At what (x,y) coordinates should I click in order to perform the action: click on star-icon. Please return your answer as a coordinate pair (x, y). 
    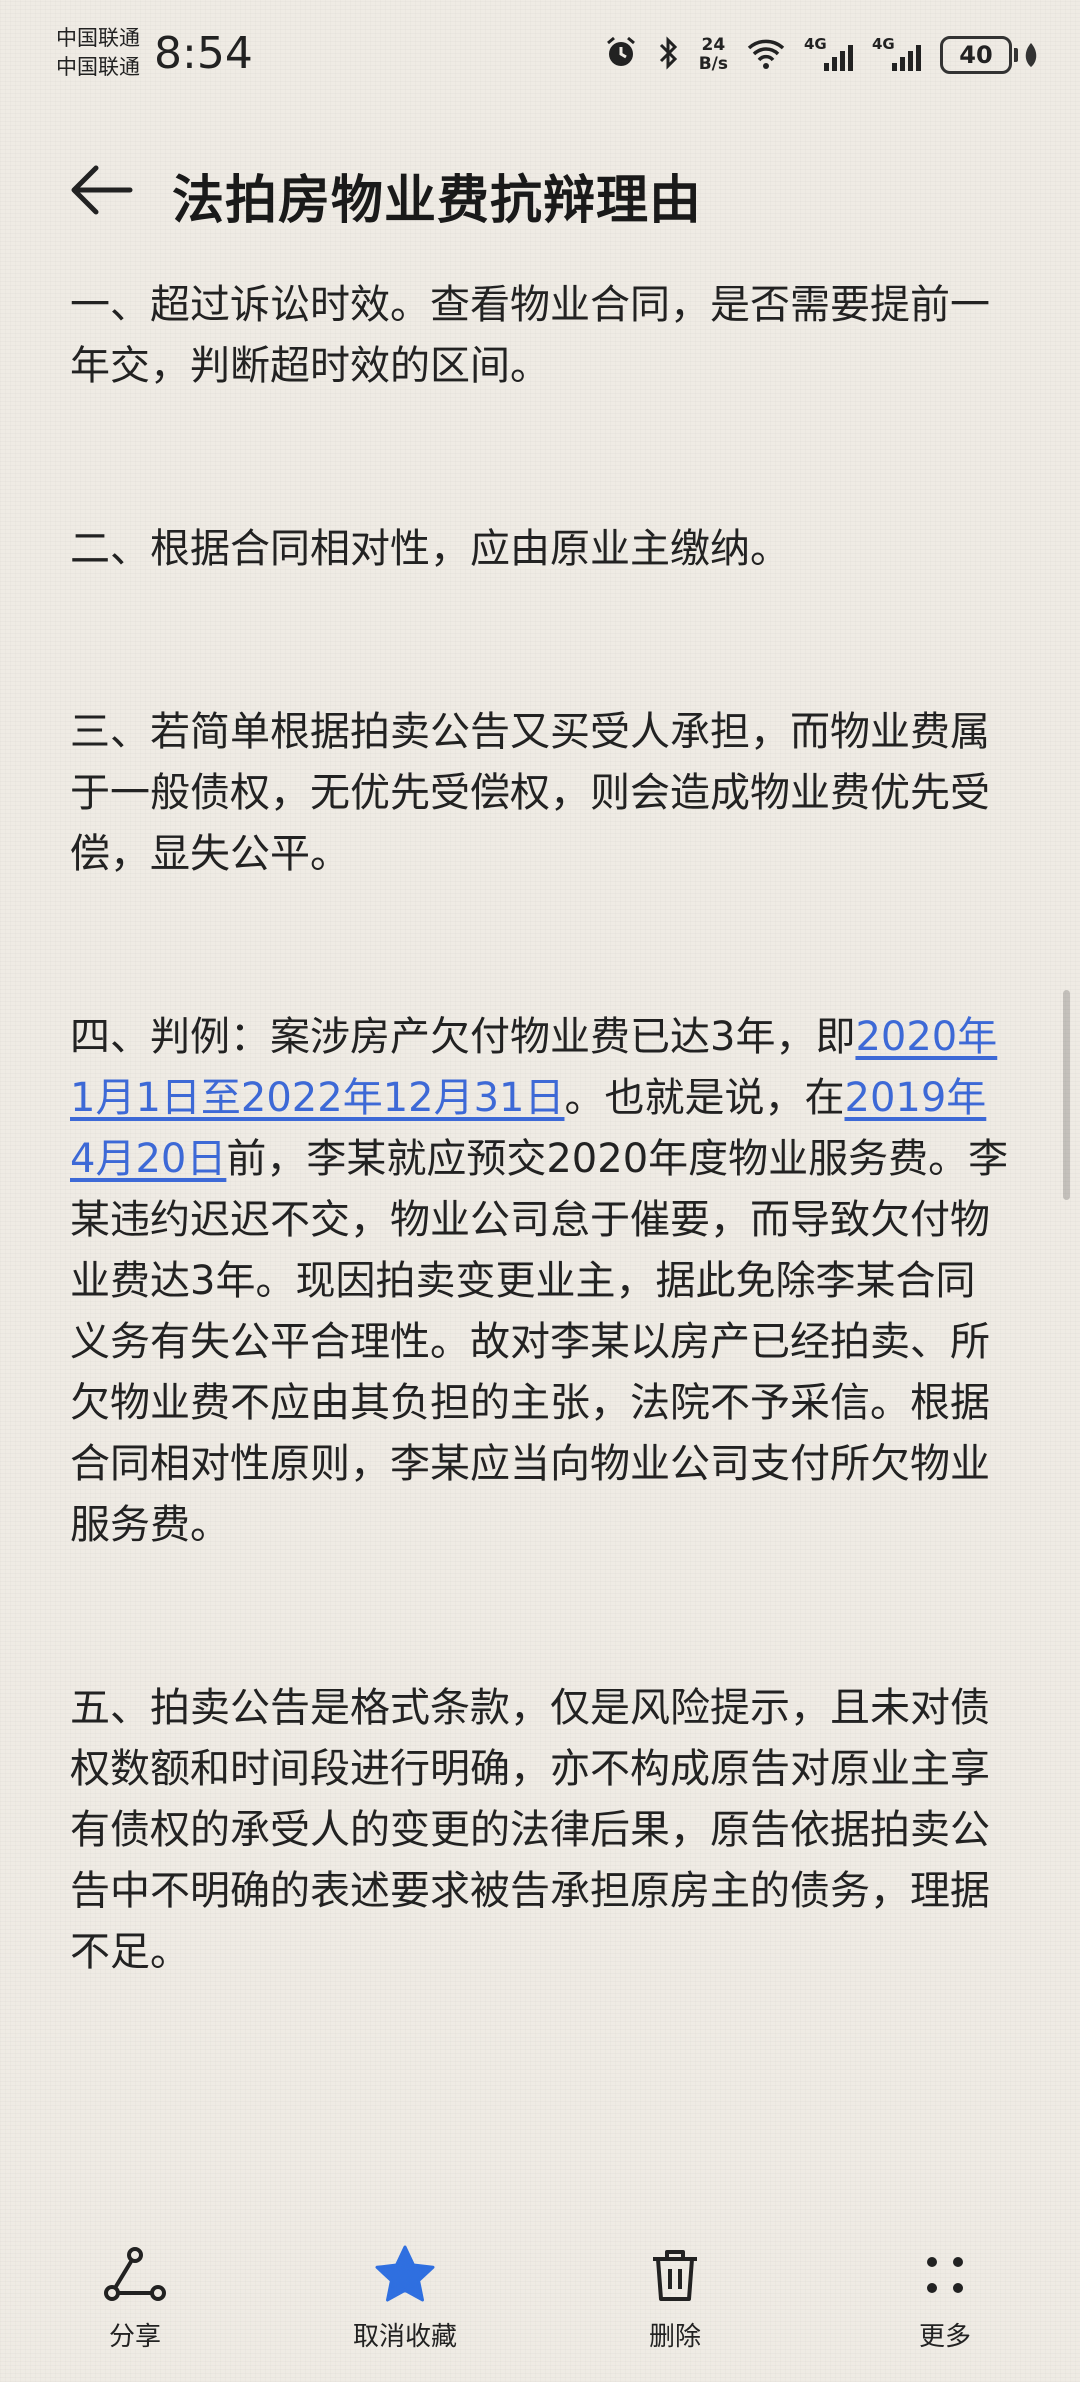
    Looking at the image, I should click on (405, 2275).